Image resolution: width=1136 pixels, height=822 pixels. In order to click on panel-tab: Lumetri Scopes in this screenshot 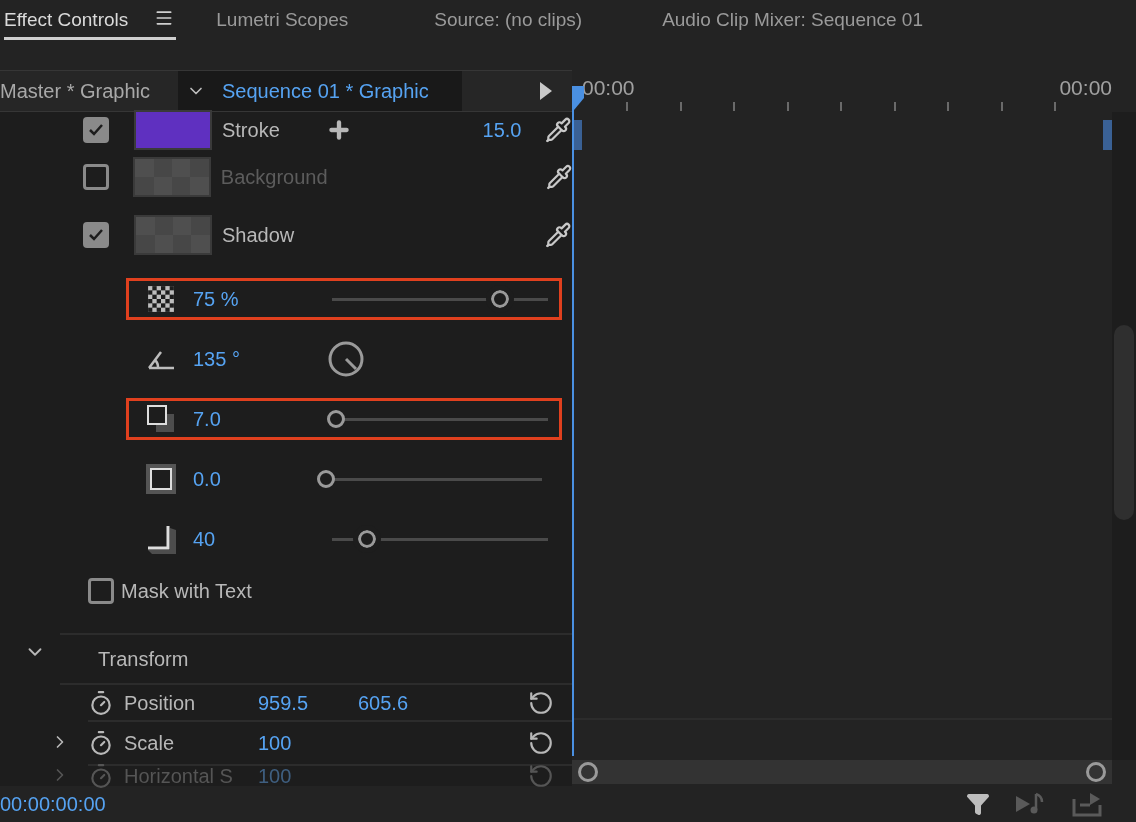, I will do `click(282, 20)`.